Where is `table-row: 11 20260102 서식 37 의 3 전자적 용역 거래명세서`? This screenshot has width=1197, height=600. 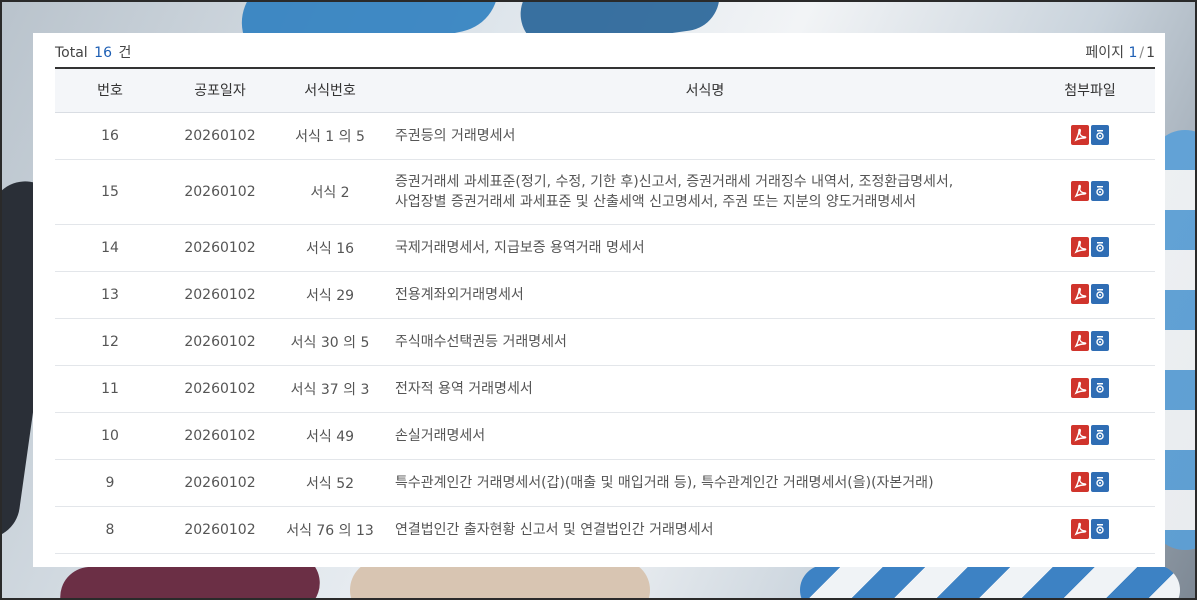 table-row: 11 20260102 서식 37 의 3 전자적 용역 거래명세서 is located at coordinates (605, 389).